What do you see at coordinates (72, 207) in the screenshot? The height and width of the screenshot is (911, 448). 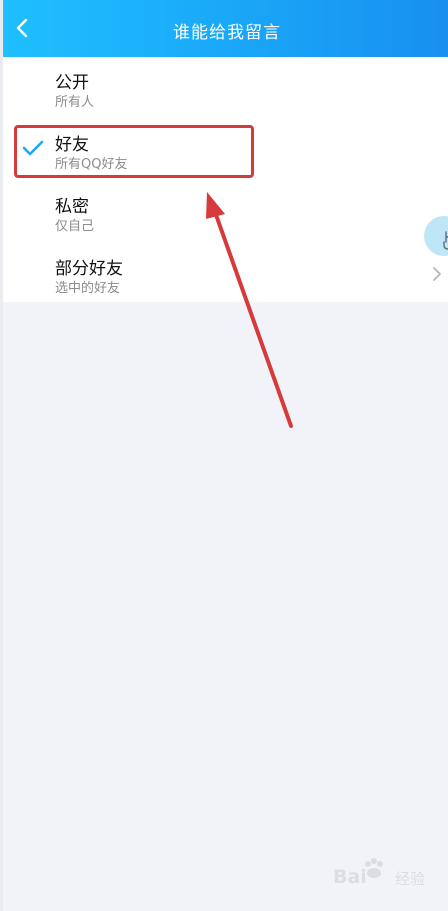 I see `option-title: 私密` at bounding box center [72, 207].